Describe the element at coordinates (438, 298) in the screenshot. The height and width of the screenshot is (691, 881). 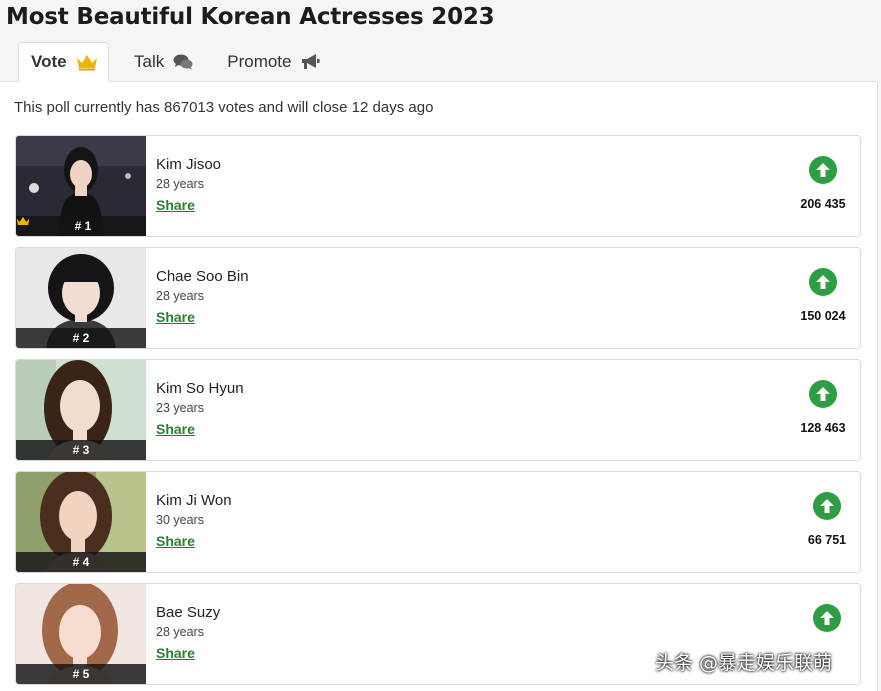
I see `candidate-card: # 2 Chae Soo Bin 28 years Share 150 024` at that location.